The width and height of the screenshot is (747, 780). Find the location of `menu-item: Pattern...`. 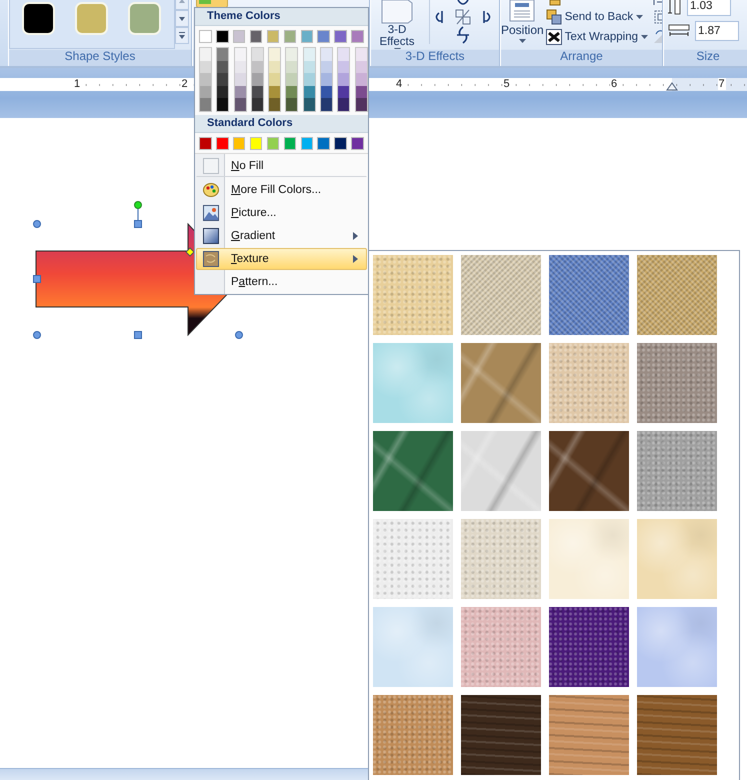

menu-item: Pattern... is located at coordinates (281, 281).